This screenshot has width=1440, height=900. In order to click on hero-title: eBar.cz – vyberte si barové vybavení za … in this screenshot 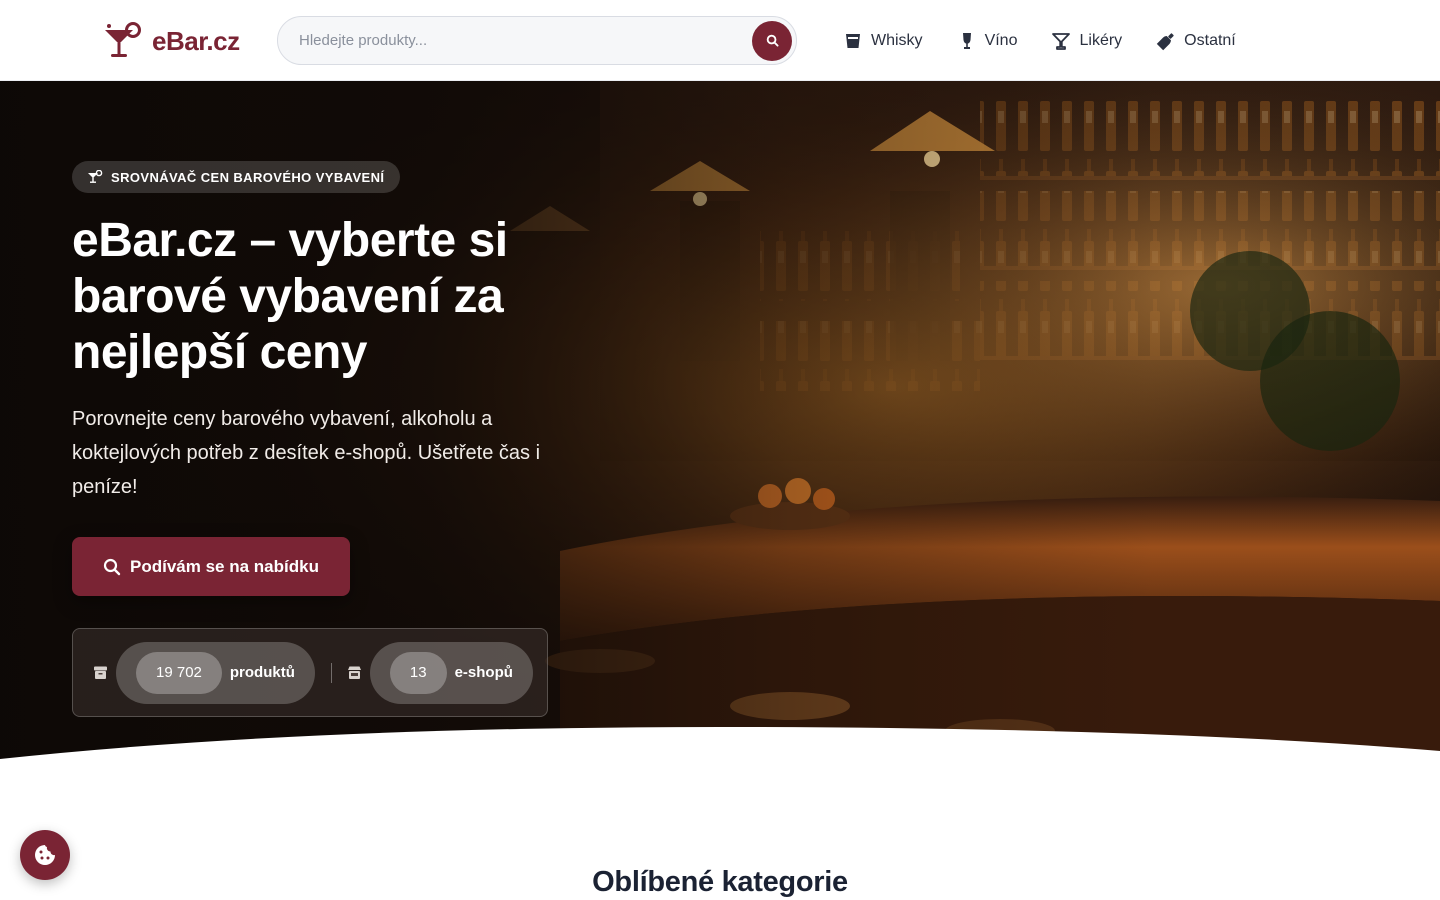, I will do `click(290, 296)`.